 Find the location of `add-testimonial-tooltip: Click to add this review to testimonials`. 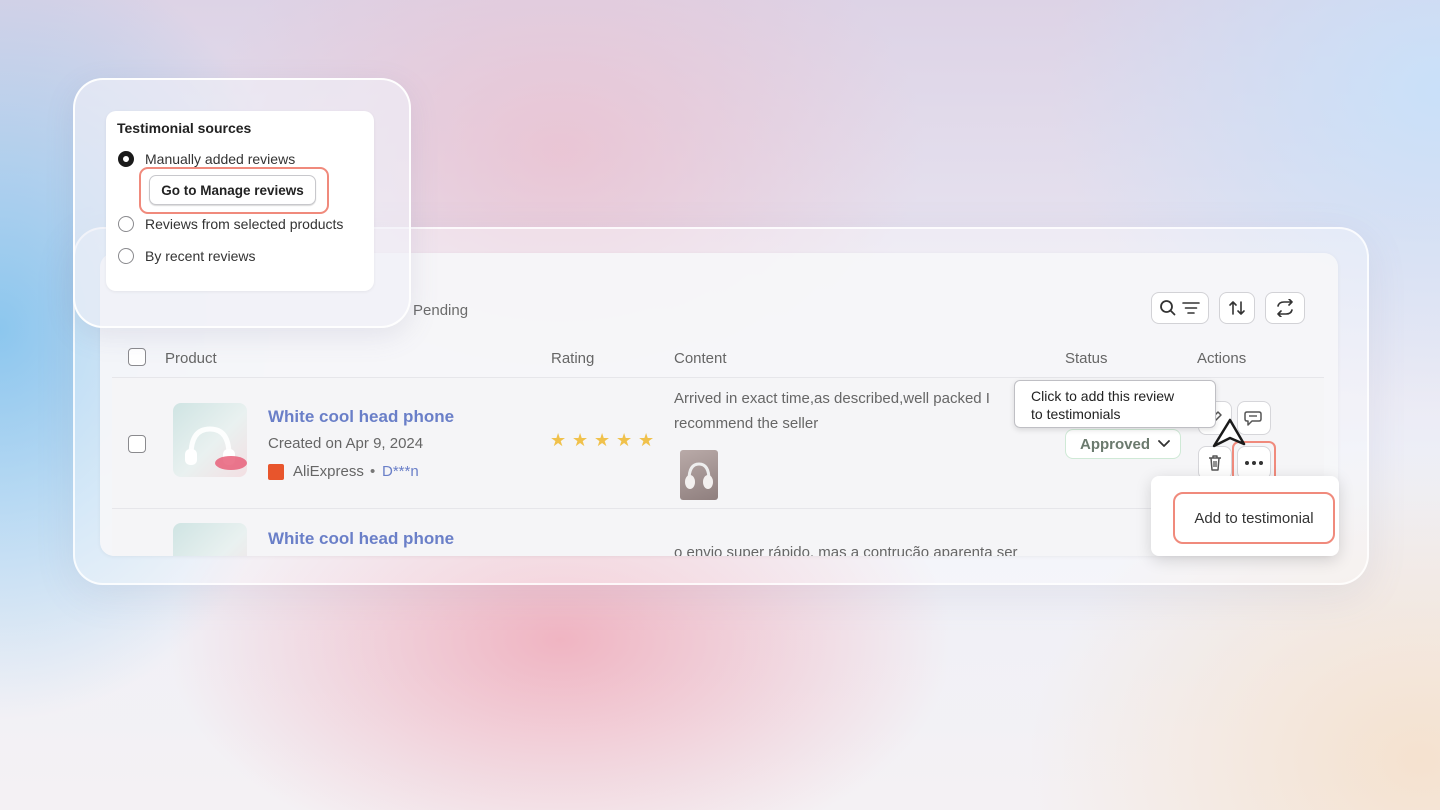

add-testimonial-tooltip: Click to add this review to testimonials is located at coordinates (1115, 404).